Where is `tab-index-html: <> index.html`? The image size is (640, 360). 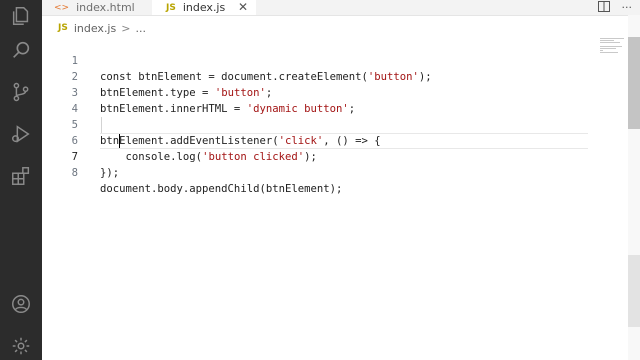 tab-index-html: <> index.html is located at coordinates (96, 7).